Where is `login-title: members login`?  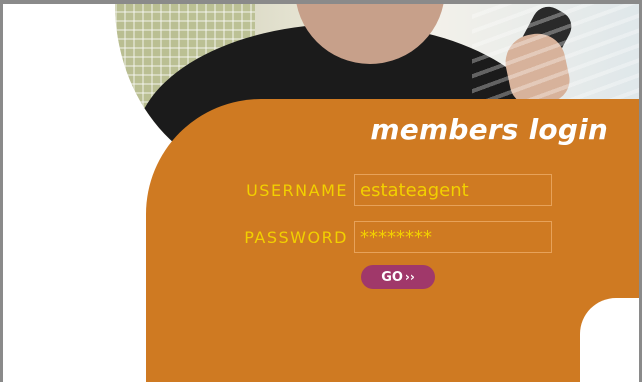
login-title: members login is located at coordinates (489, 129).